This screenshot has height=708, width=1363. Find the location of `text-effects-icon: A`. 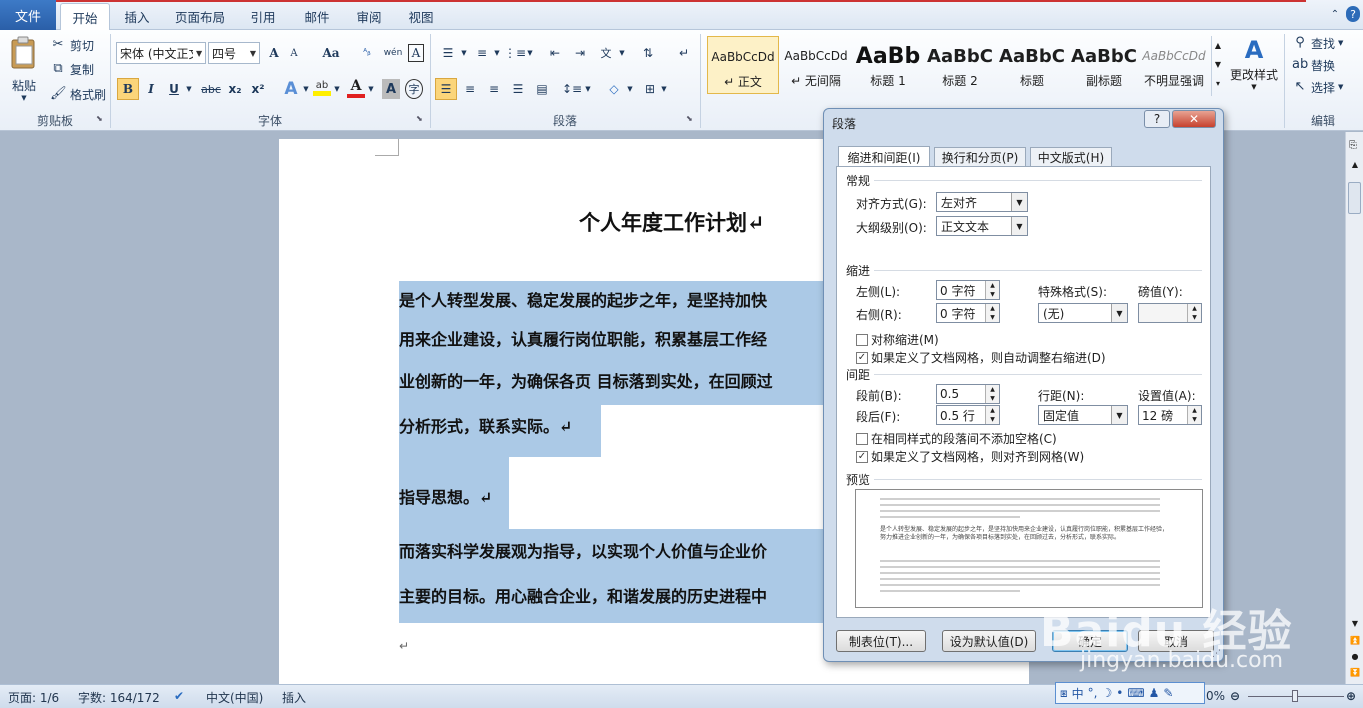

text-effects-icon: A is located at coordinates (291, 89).